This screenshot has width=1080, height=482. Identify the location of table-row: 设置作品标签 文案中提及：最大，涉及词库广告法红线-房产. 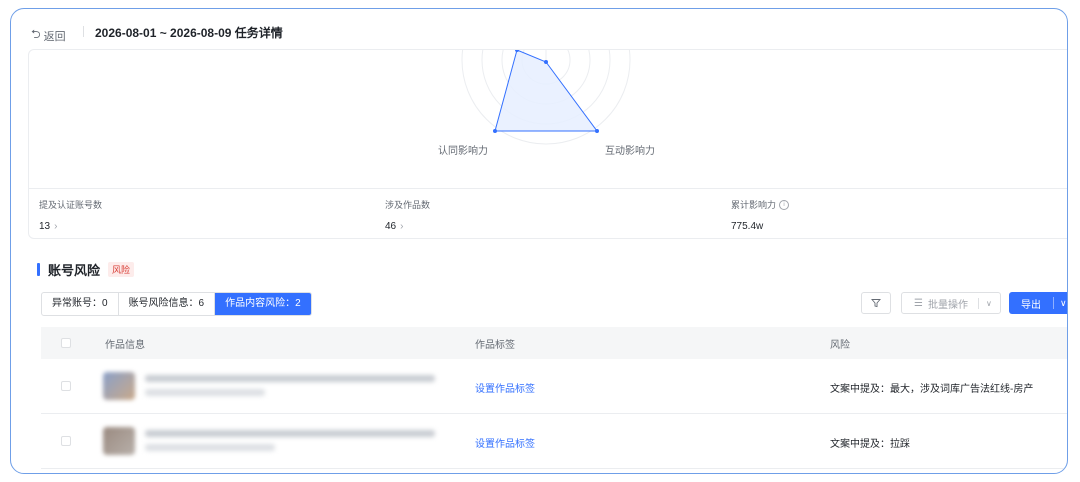
(554, 386).